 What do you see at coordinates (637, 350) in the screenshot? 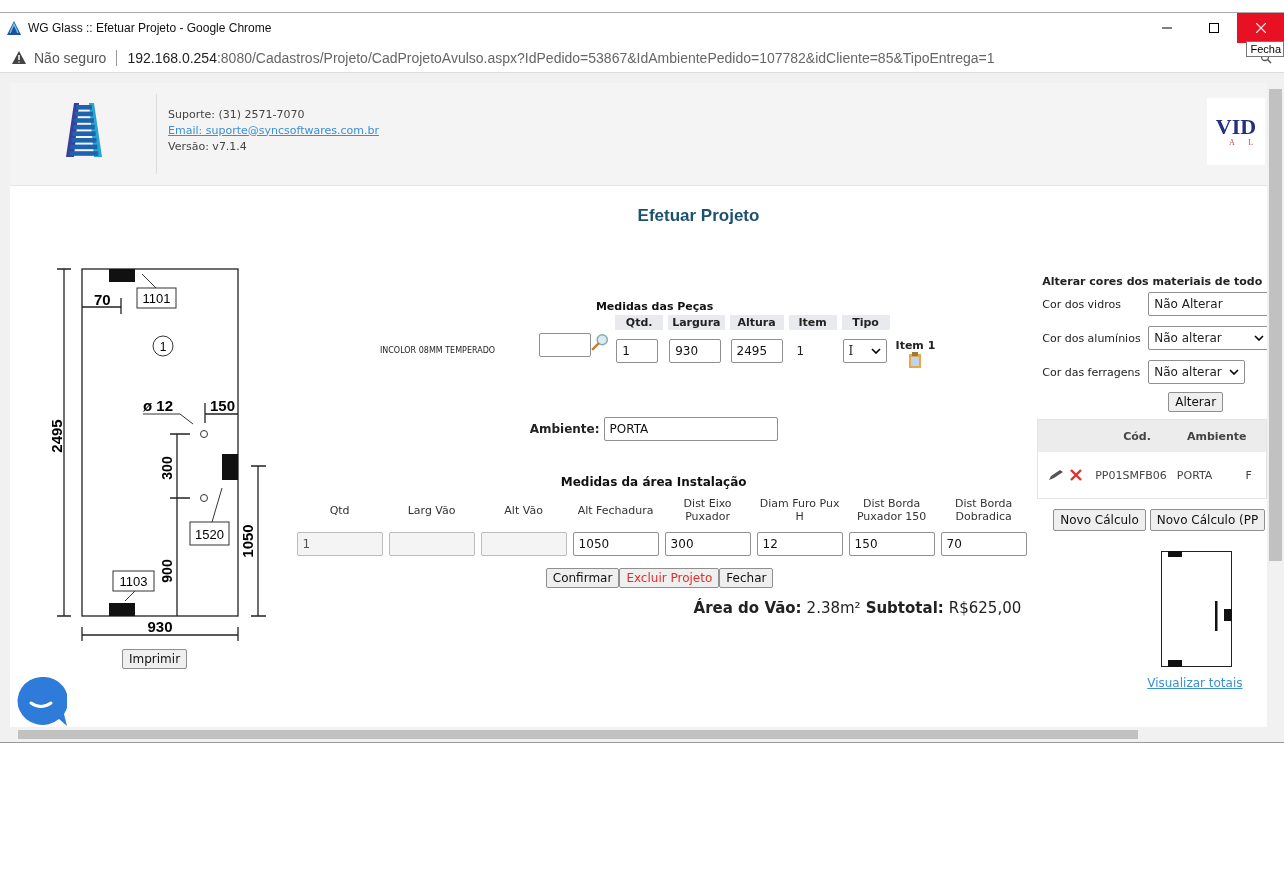
I see `quantity-field: 1` at bounding box center [637, 350].